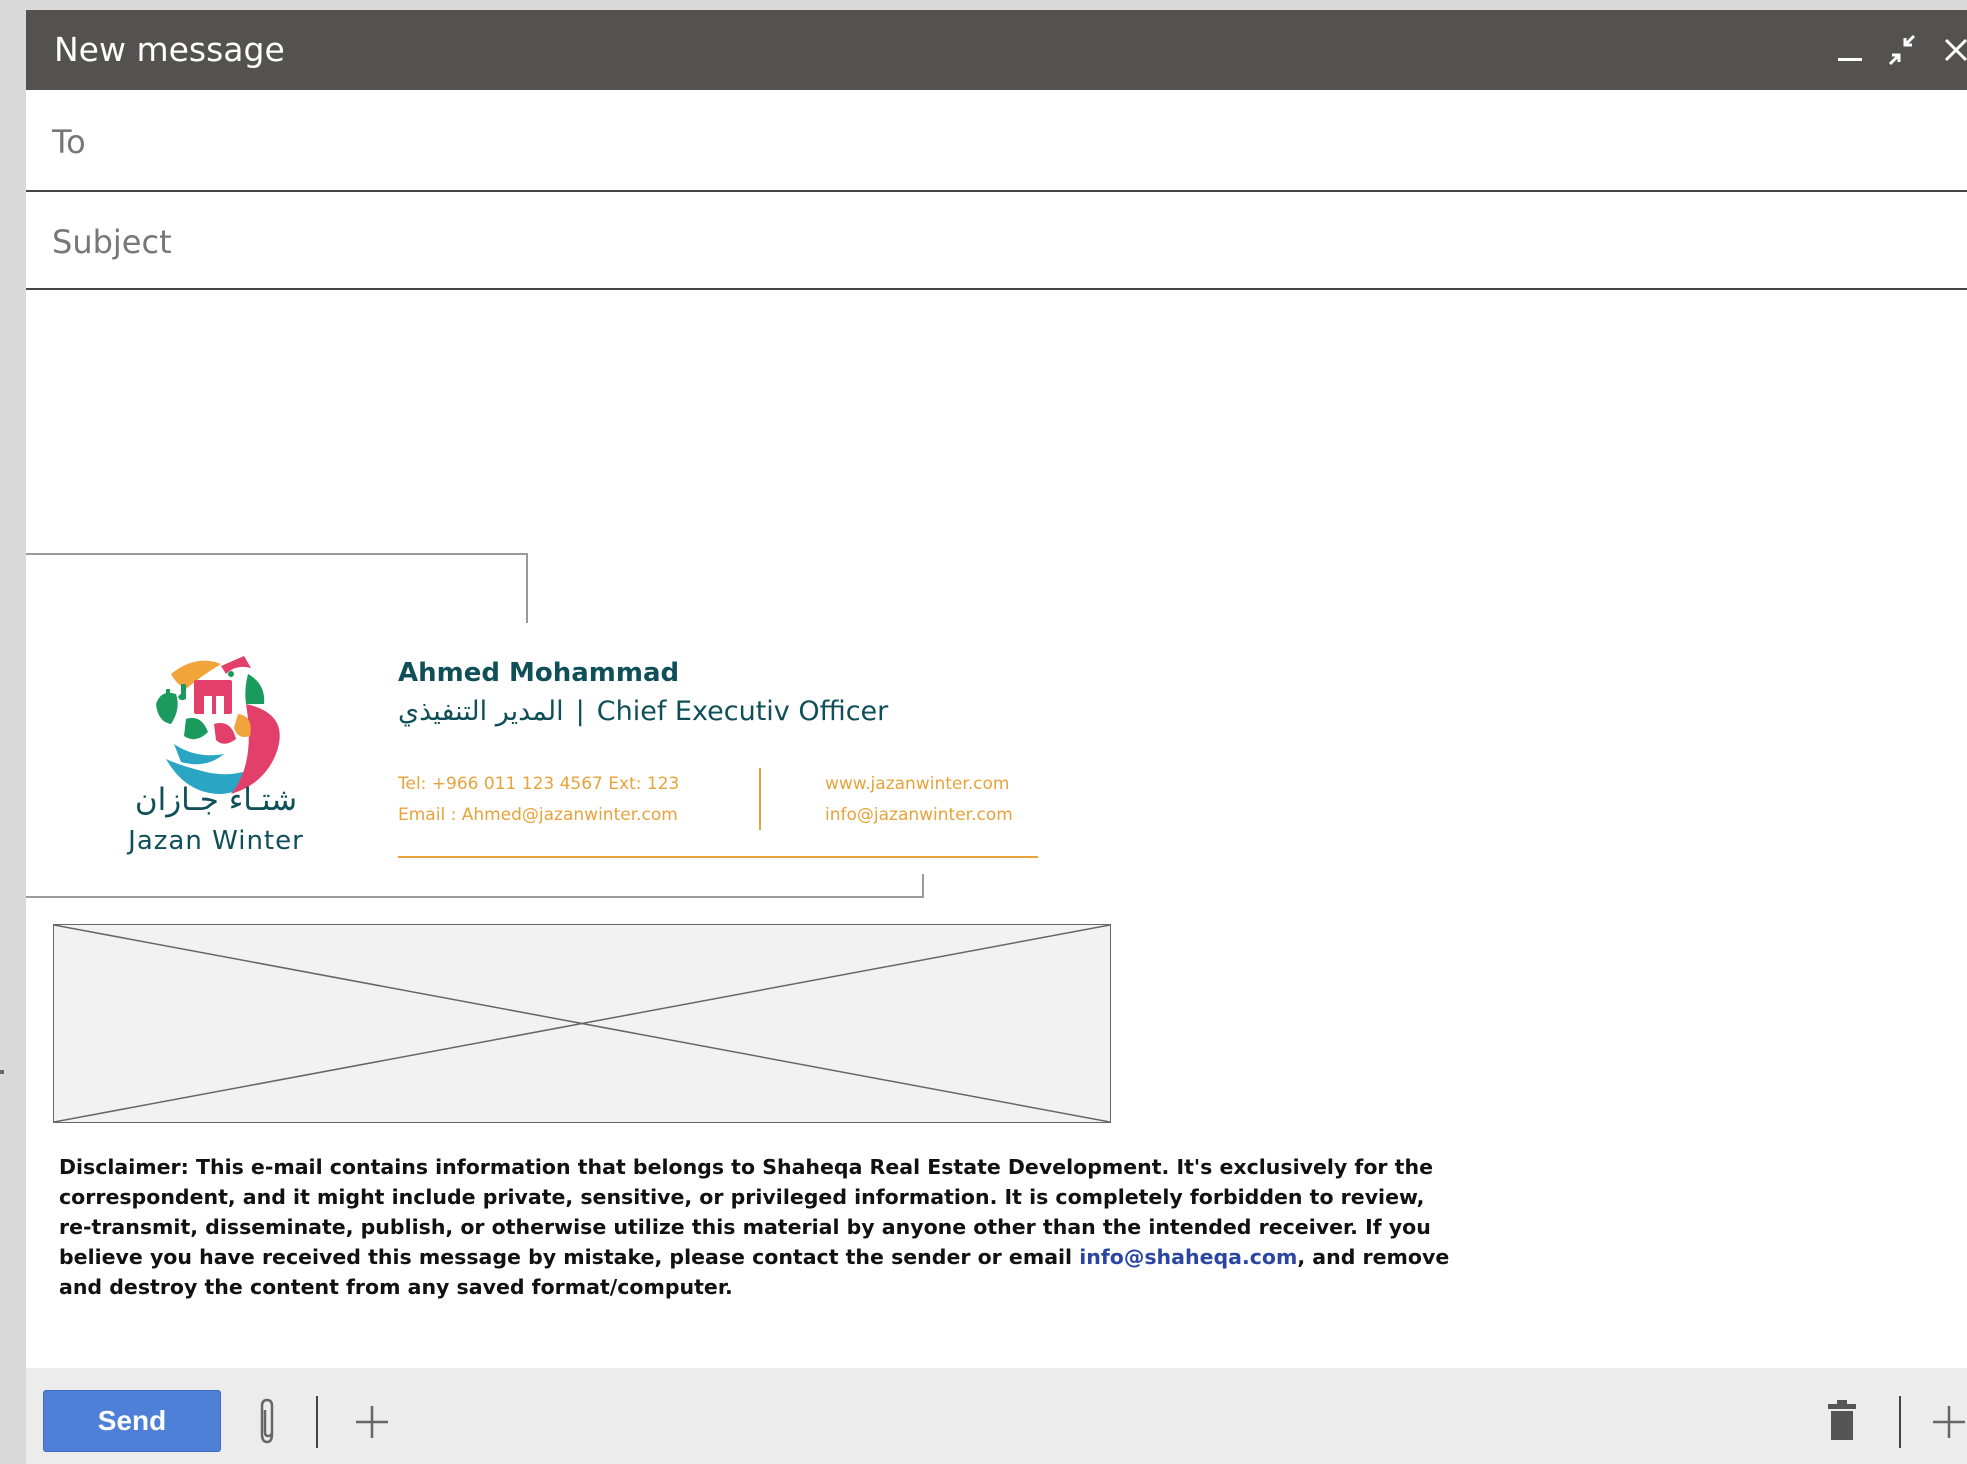 Image resolution: width=1967 pixels, height=1464 pixels. What do you see at coordinates (372, 1422) in the screenshot?
I see `plus-icon` at bounding box center [372, 1422].